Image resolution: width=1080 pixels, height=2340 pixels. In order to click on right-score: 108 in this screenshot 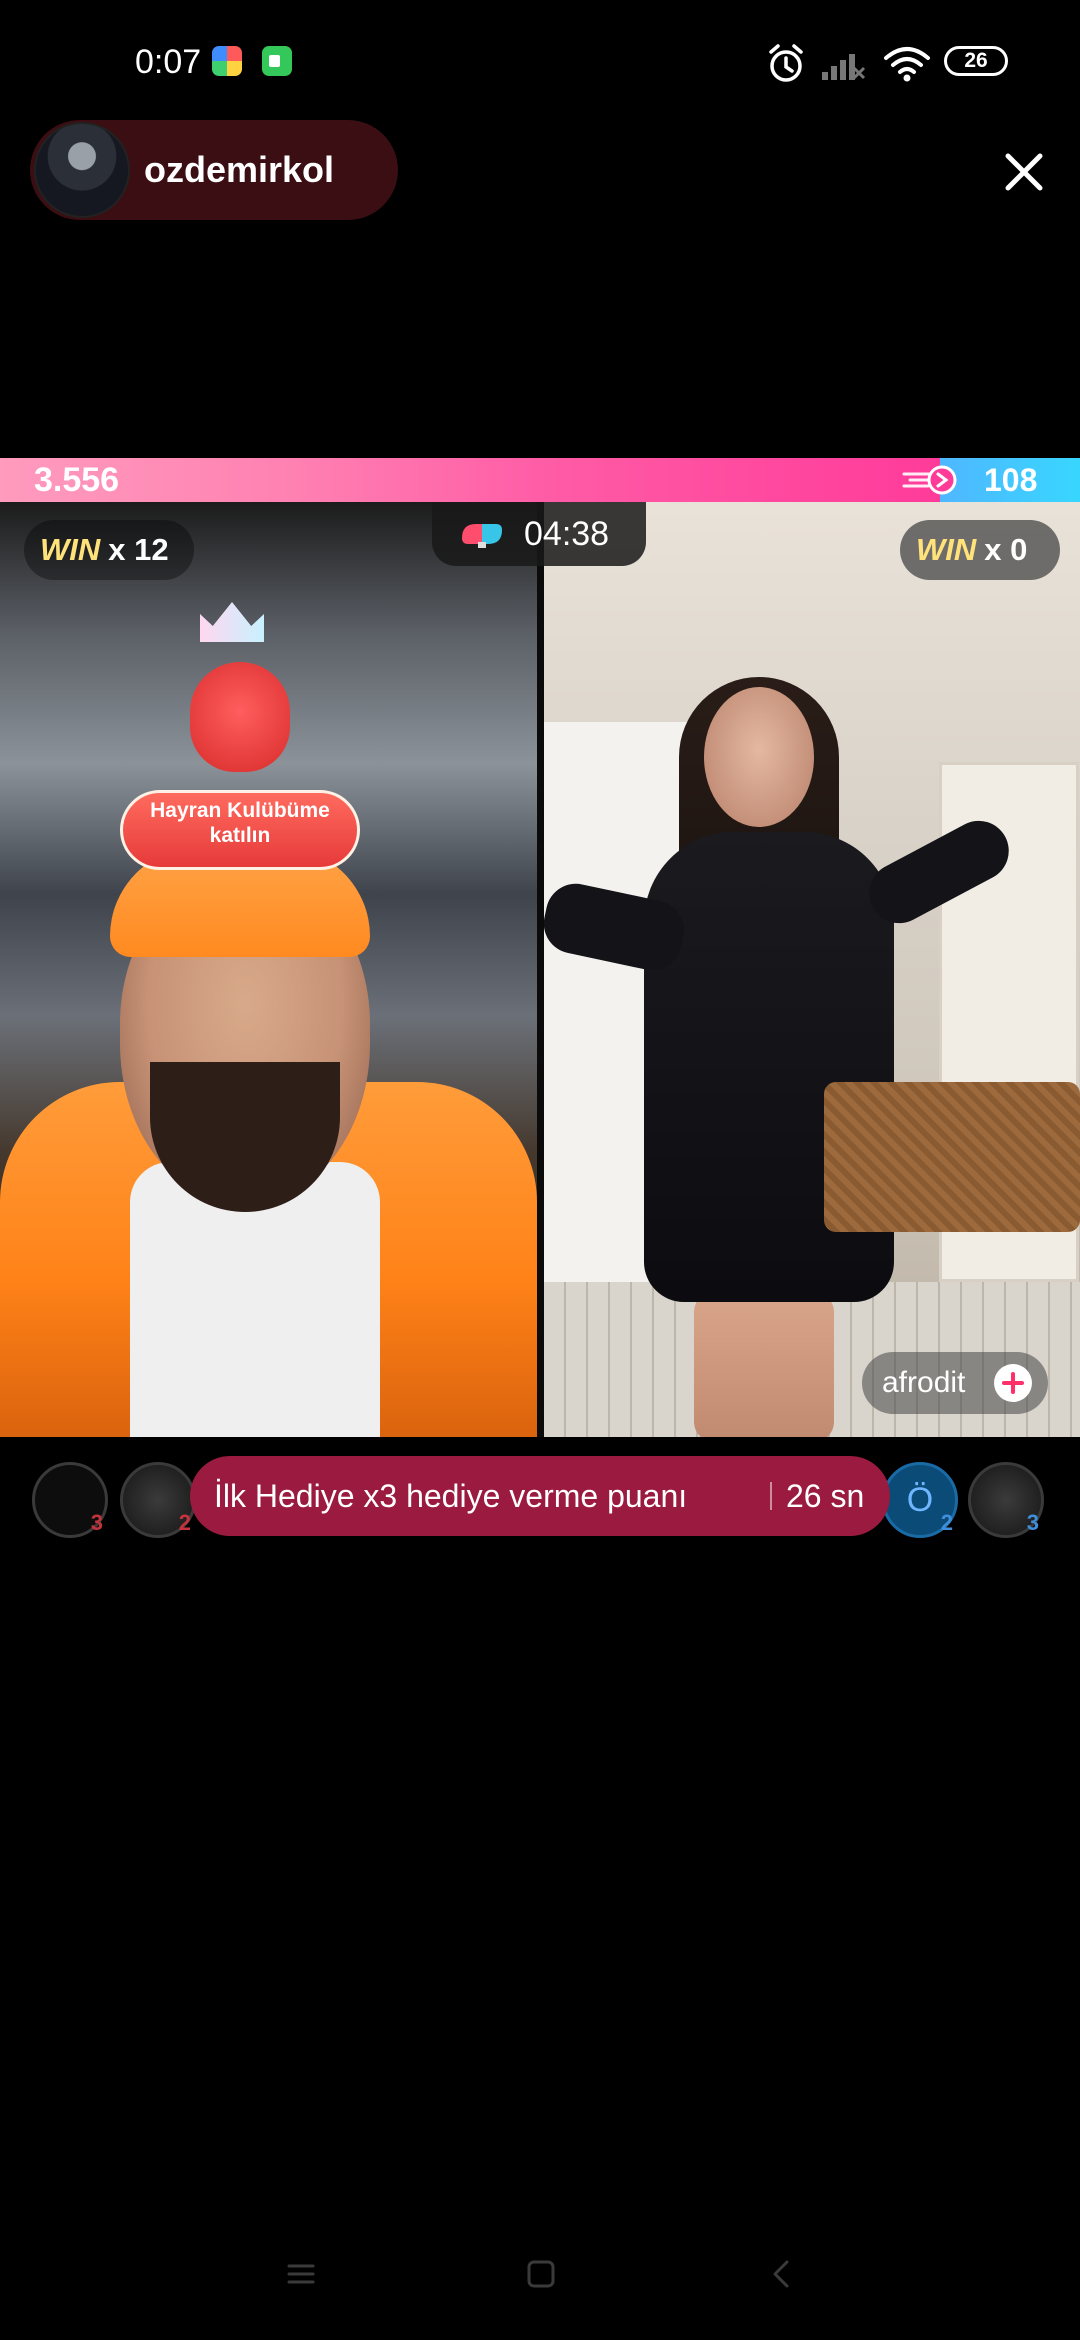, I will do `click(1011, 480)`.